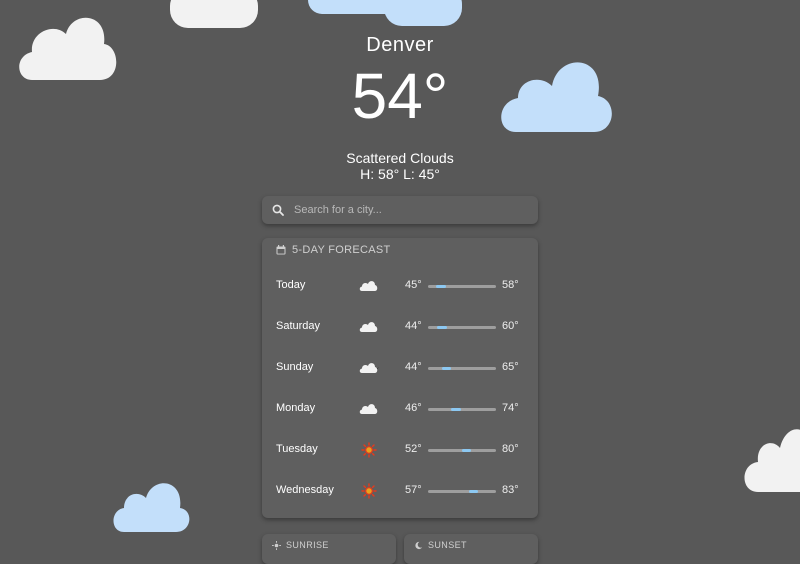 Image resolution: width=800 pixels, height=564 pixels. What do you see at coordinates (291, 285) in the screenshot?
I see `forecast-day: Today` at bounding box center [291, 285].